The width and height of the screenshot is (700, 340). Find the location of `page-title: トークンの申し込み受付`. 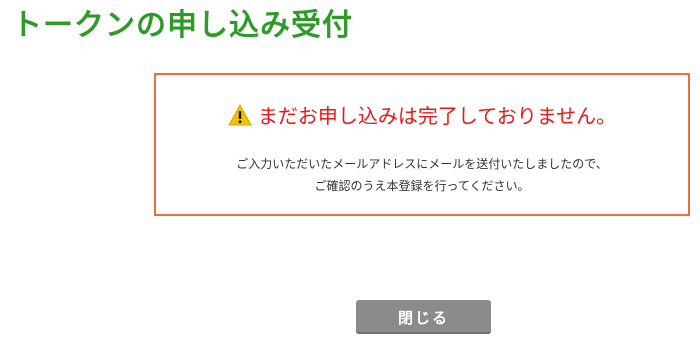

page-title: トークンの申し込み受付 is located at coordinates (182, 25).